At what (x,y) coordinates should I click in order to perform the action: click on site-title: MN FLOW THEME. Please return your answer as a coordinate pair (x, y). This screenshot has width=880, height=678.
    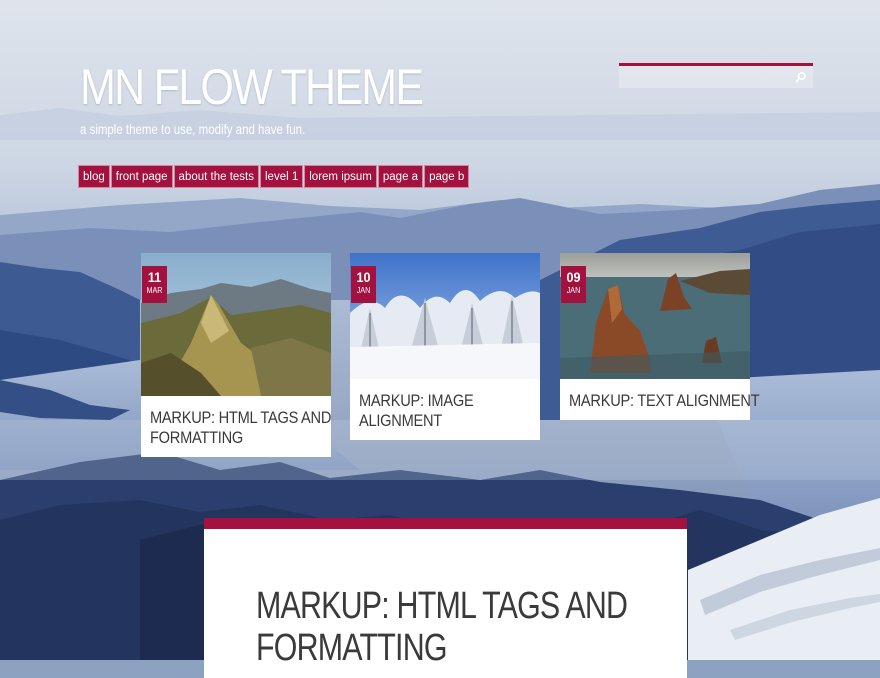
    Looking at the image, I should click on (252, 87).